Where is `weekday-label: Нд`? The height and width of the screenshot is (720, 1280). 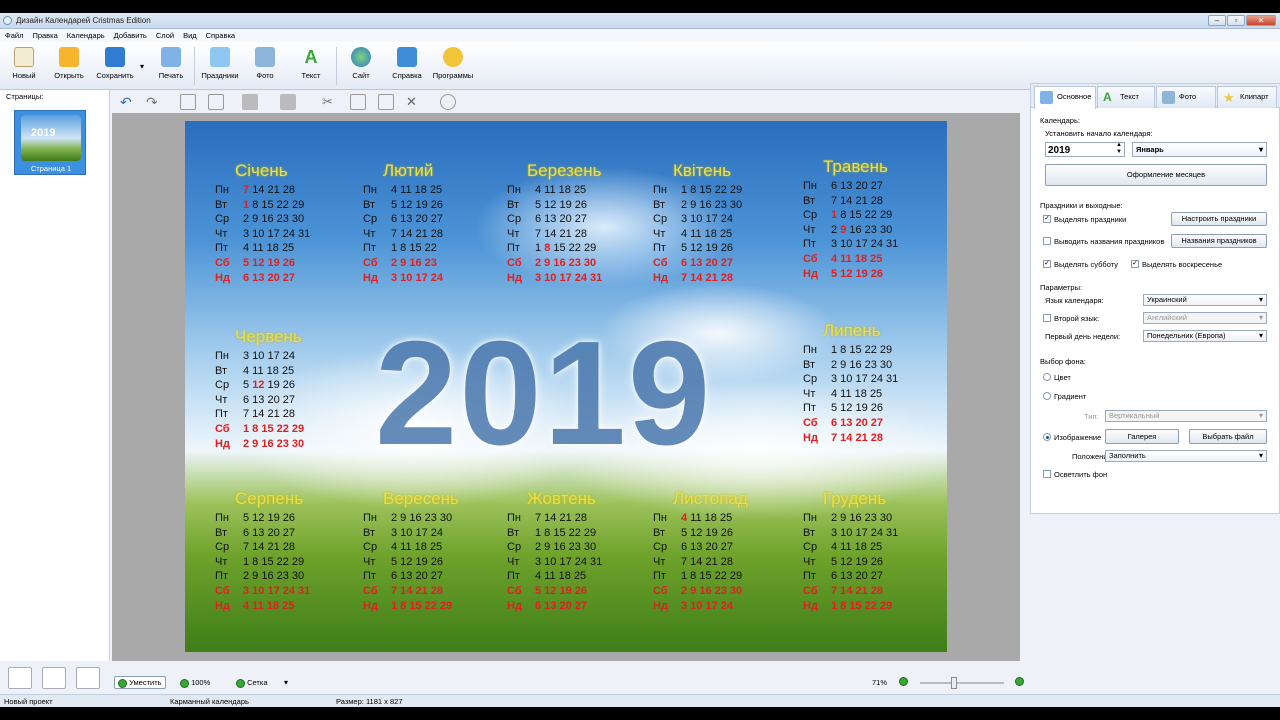 weekday-label: Нд is located at coordinates (222, 277).